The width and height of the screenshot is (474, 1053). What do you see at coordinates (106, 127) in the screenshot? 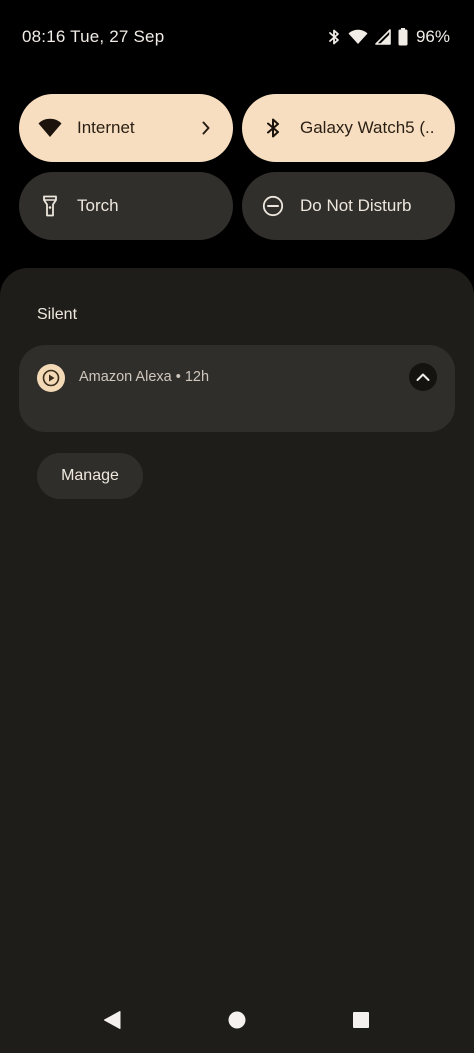
I see `tile-internet-label: Internet` at bounding box center [106, 127].